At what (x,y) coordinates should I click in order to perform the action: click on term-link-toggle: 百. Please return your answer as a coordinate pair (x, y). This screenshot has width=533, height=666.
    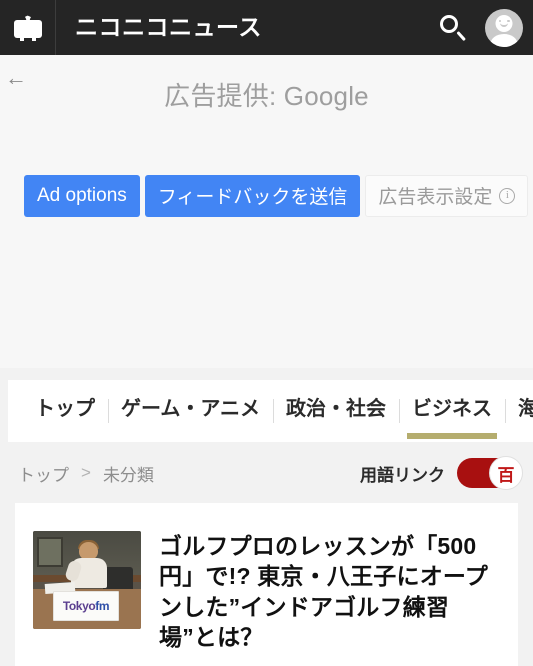
    Looking at the image, I should click on (490, 473).